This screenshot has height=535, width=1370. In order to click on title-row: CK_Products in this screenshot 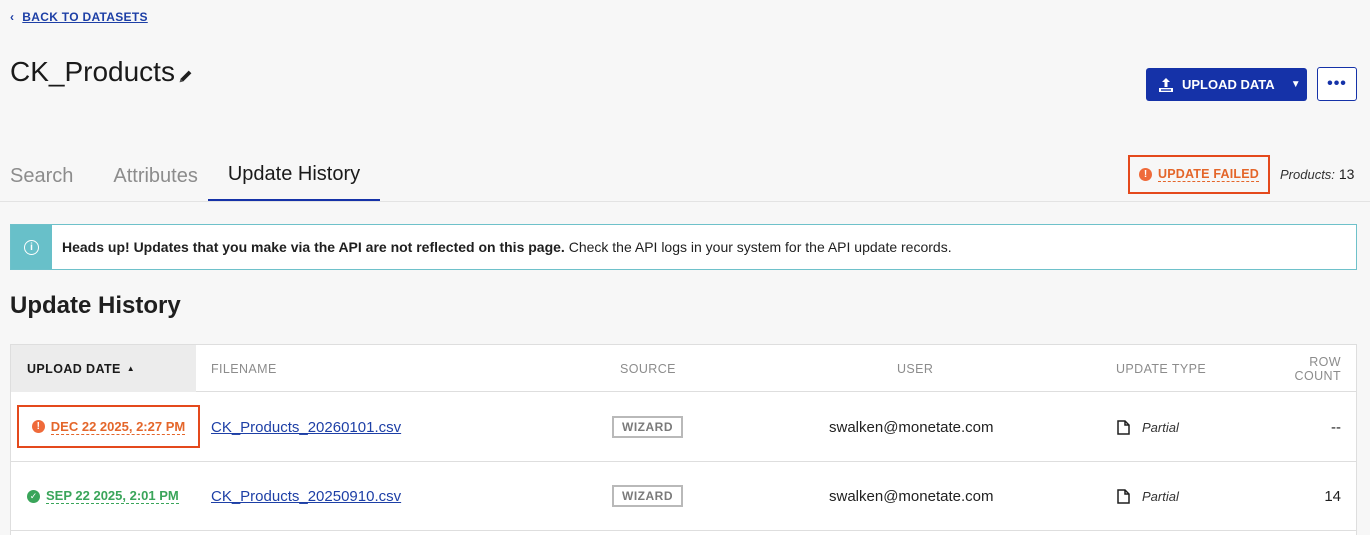, I will do `click(102, 72)`.